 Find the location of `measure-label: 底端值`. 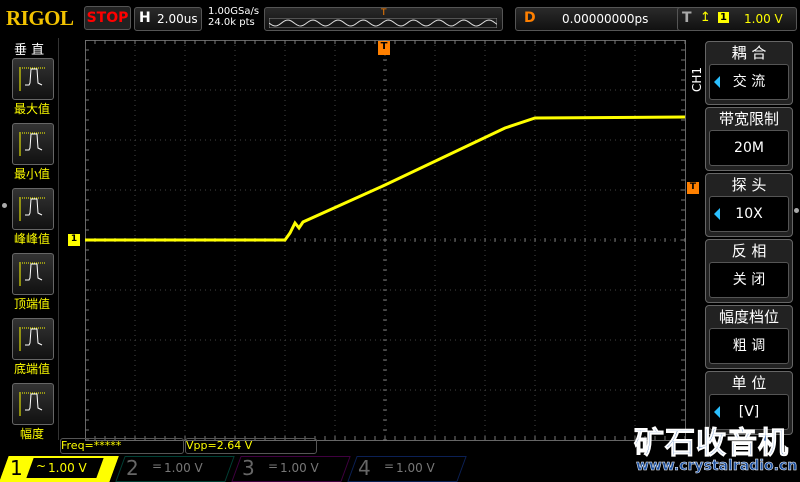

measure-label: 底端值 is located at coordinates (31, 369).